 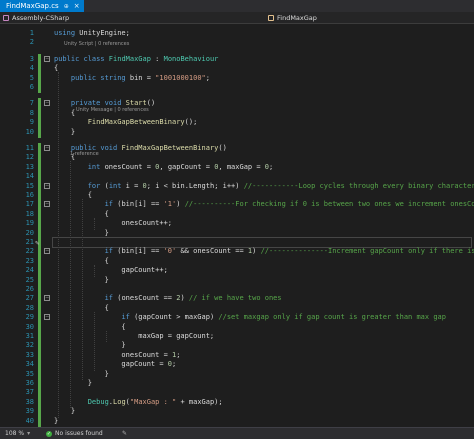 I want to click on issues-indicator: ✓ No issues found, so click(x=74, y=433).